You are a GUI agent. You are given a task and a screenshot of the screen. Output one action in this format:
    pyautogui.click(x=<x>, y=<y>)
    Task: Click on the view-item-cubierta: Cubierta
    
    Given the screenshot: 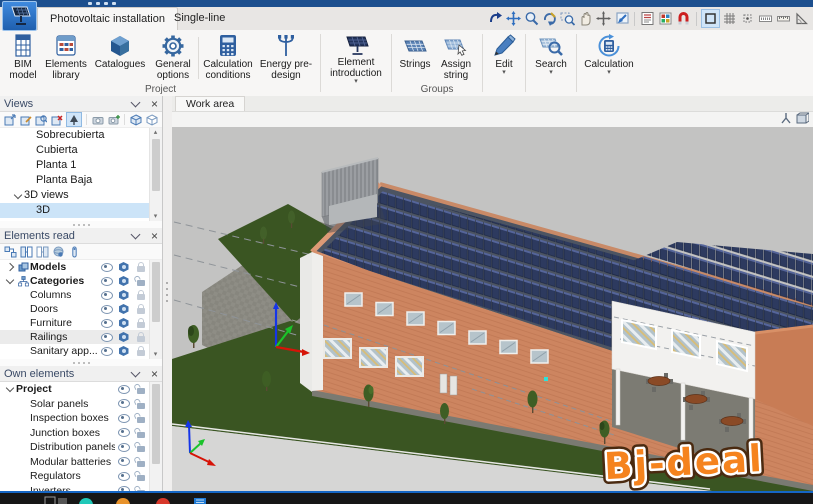 What is the action you would take?
    pyautogui.click(x=81, y=150)
    